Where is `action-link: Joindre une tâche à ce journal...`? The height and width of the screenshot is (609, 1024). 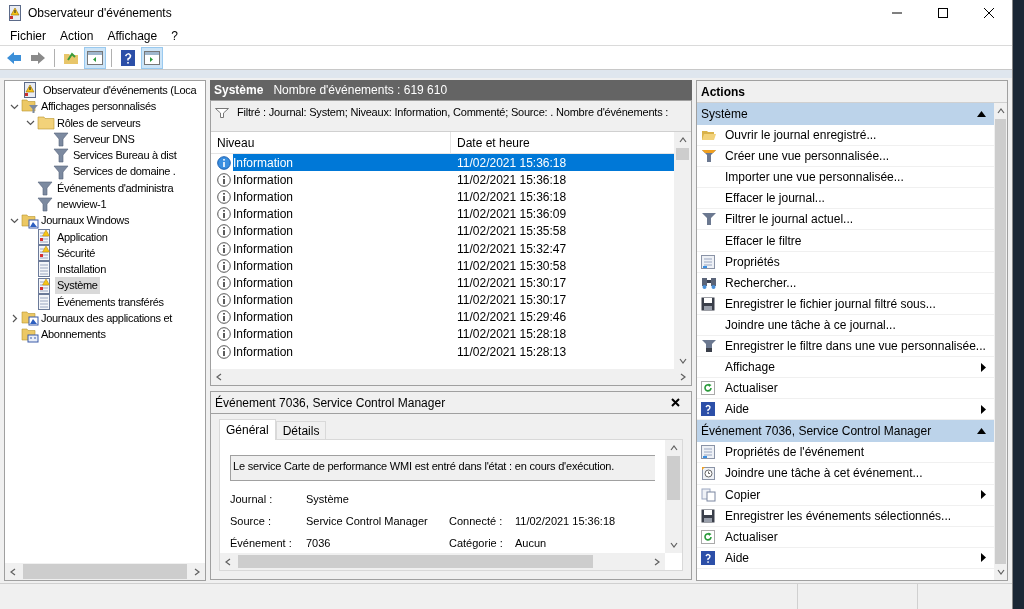
action-link: Joindre une tâche à ce journal... is located at coordinates (810, 324).